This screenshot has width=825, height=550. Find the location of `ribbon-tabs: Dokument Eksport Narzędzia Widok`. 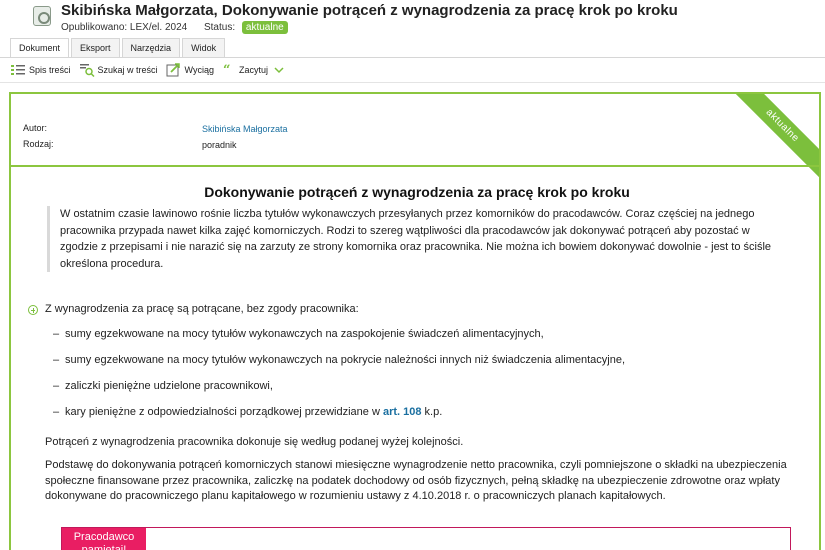

ribbon-tabs: Dokument Eksport Narzędzia Widok is located at coordinates (118, 48).